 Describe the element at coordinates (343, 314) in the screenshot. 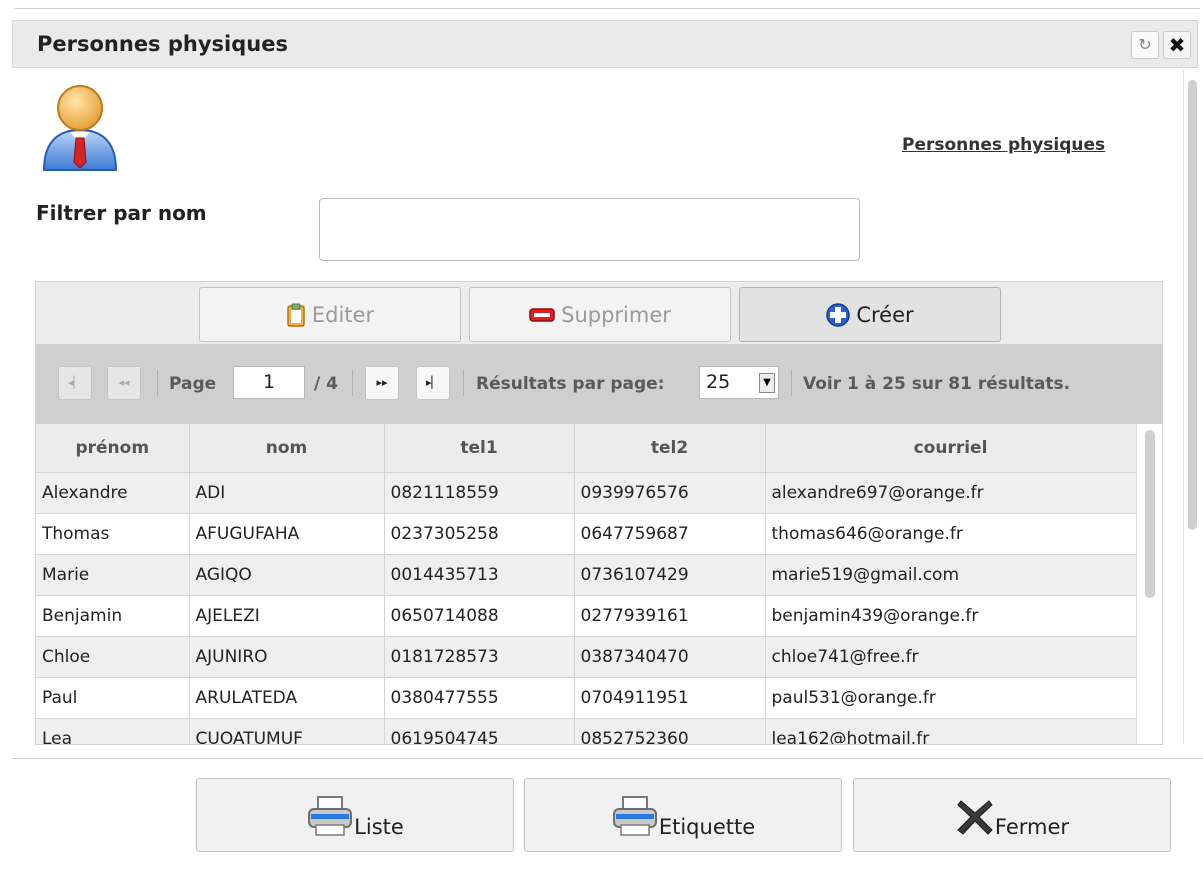

I see `edit-button-label: Editer` at that location.